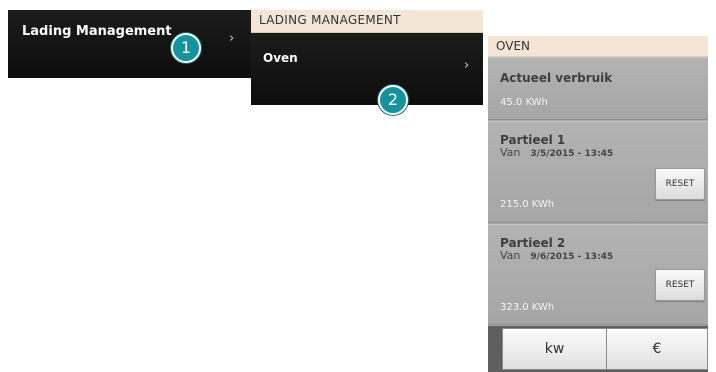 The image size is (716, 372). Describe the element at coordinates (533, 243) in the screenshot. I see `section-title: Partieel 2` at that location.